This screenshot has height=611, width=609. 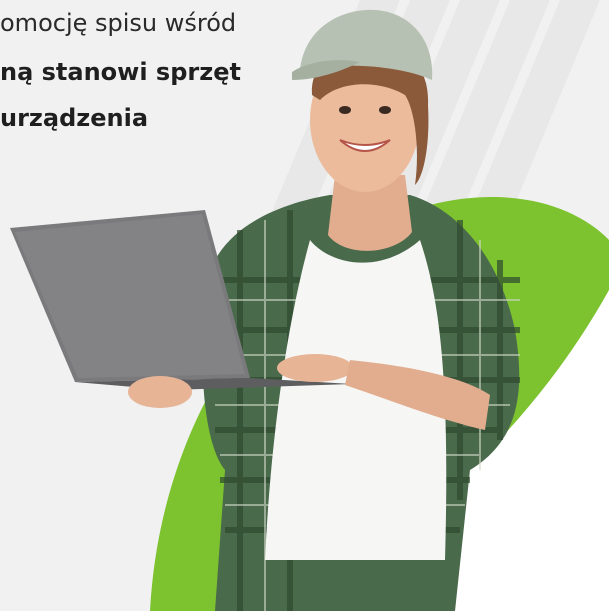 I want to click on promo-line-1: omocję spisu wśród, so click(x=118, y=23).